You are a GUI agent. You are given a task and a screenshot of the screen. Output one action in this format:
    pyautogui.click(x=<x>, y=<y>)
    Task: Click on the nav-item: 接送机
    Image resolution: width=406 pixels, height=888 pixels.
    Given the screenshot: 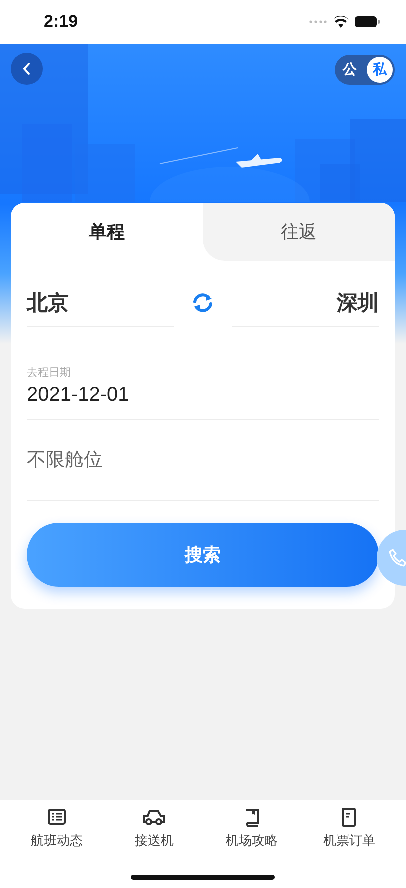 What is the action you would take?
    pyautogui.click(x=154, y=829)
    